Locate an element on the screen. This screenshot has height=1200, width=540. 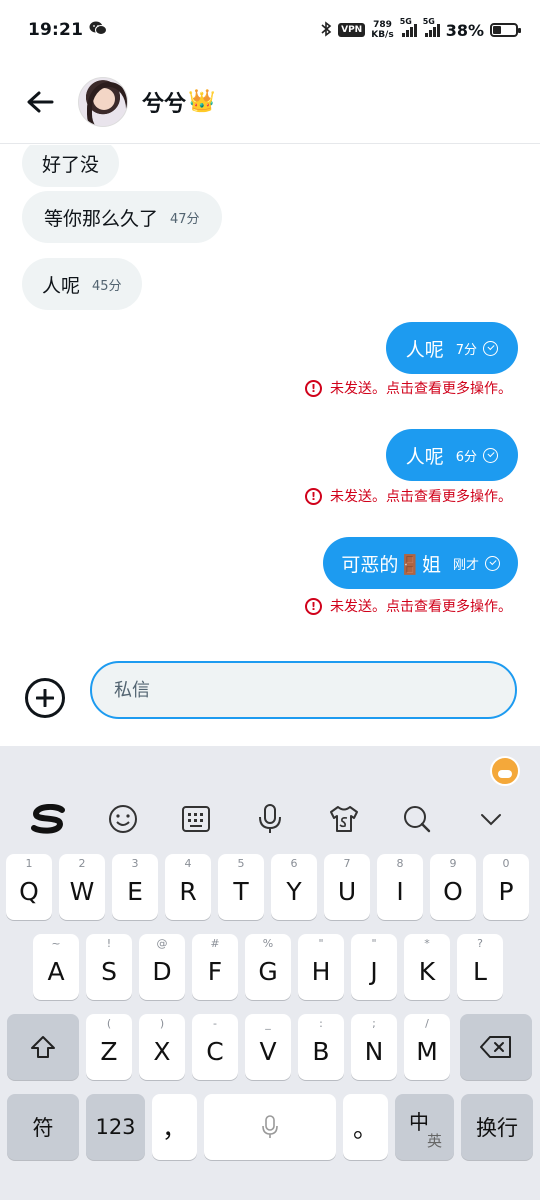
message-text: 人呢 is located at coordinates (61, 285).